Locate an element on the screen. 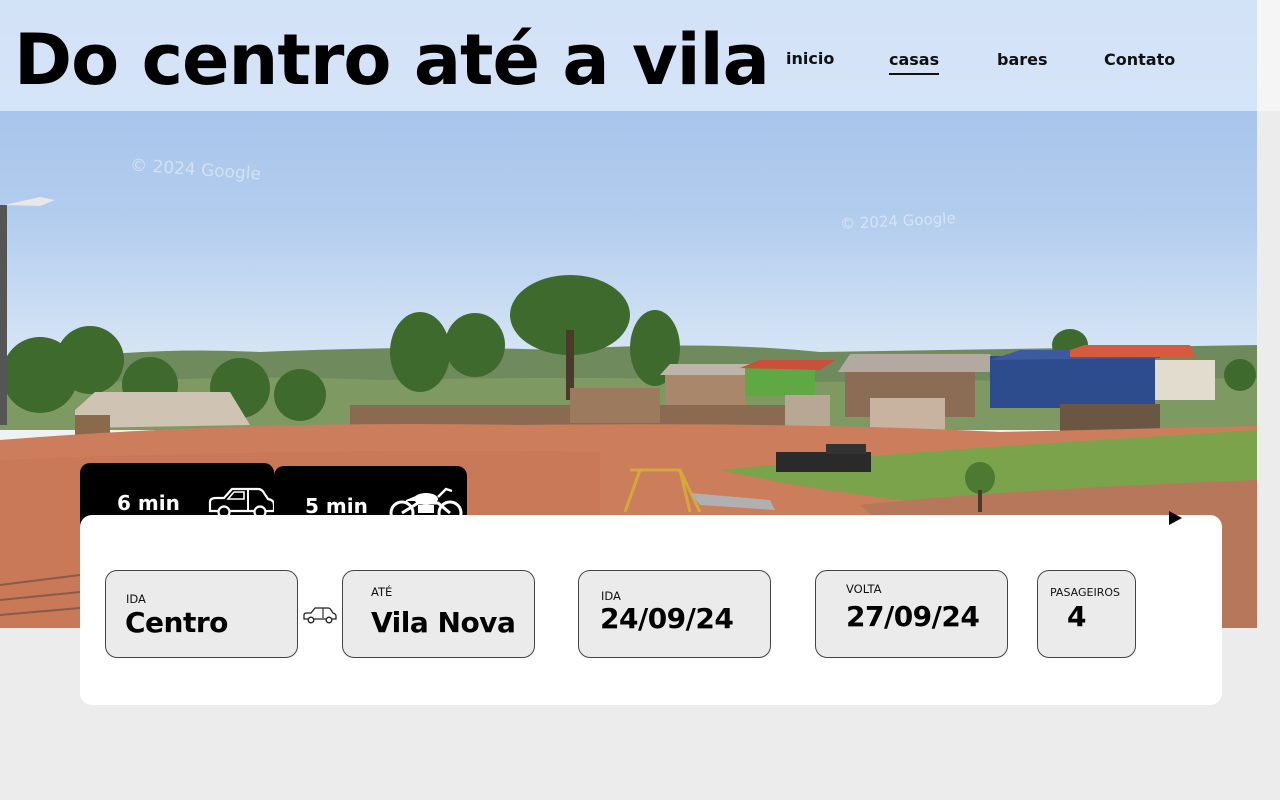 The image size is (1280, 800). destination-value: Vila Nova is located at coordinates (443, 622).